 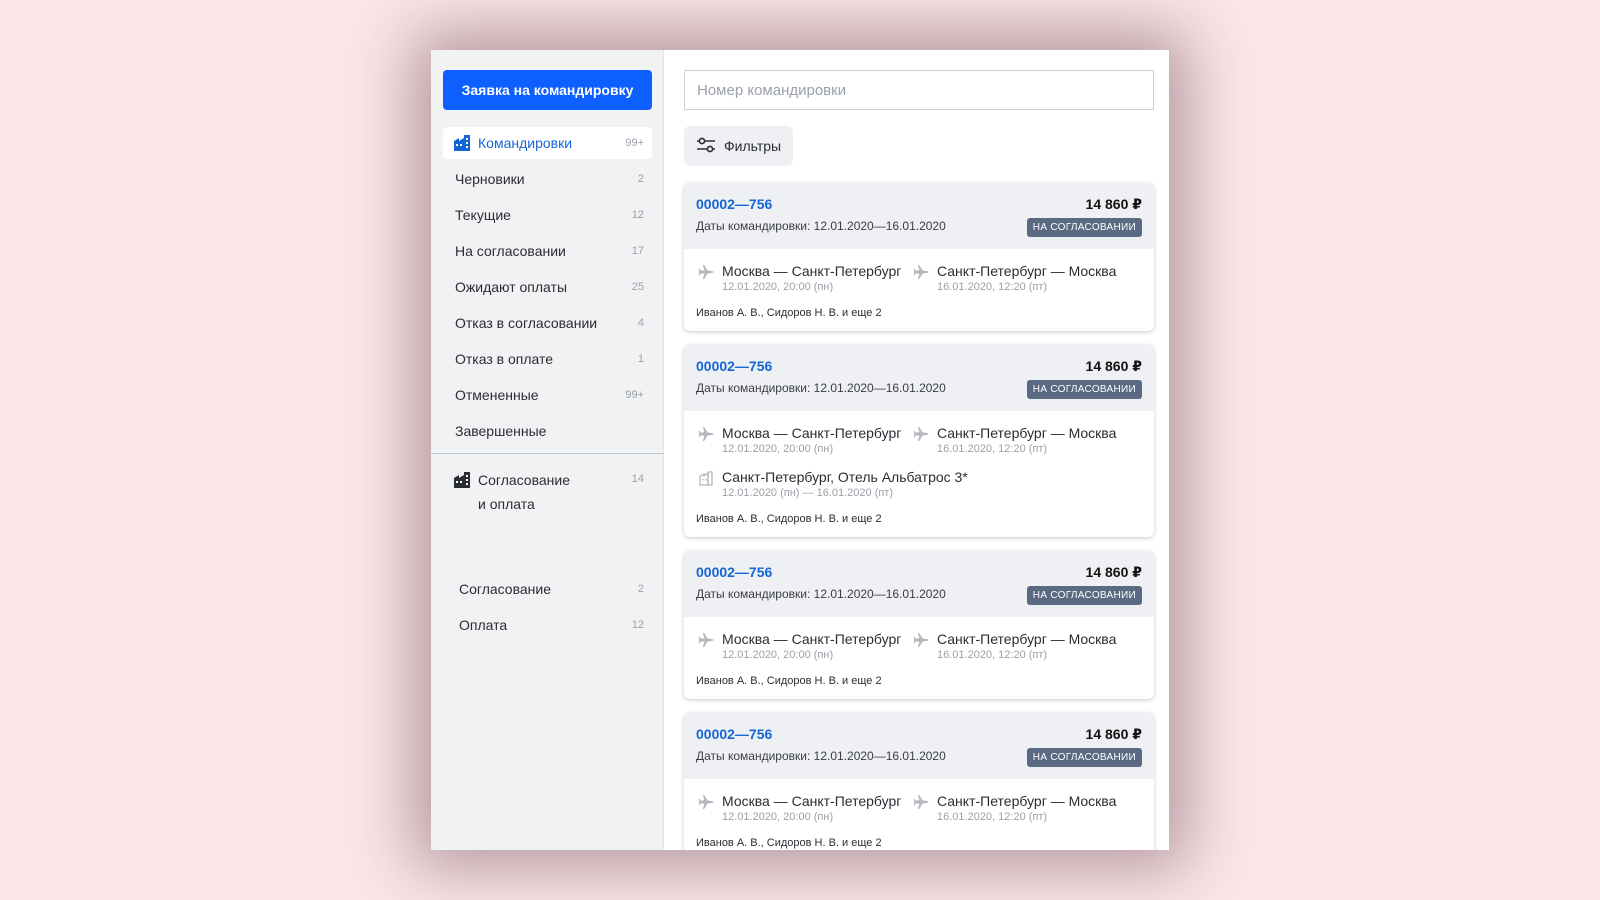 What do you see at coordinates (555, 492) in the screenshot?
I see `sidebar-group-label: Согласование и оплата` at bounding box center [555, 492].